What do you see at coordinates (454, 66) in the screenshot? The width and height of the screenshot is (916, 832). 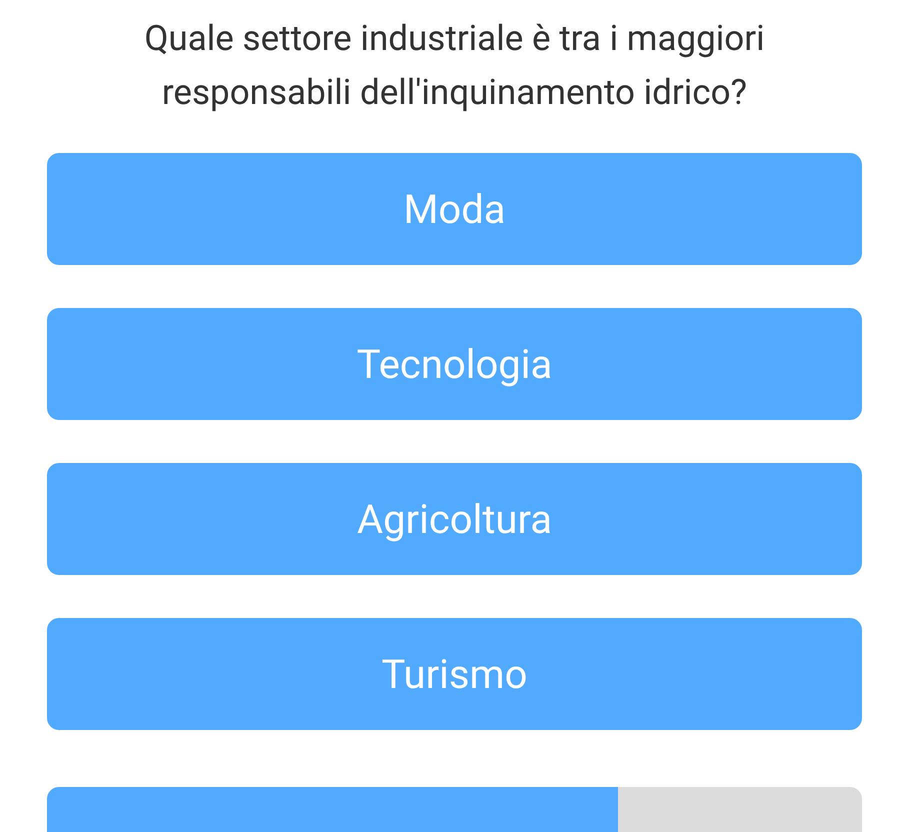 I see `question-text: Quale settore industriale è tra i maggiori responsabili dell'inquinamento idrico?` at bounding box center [454, 66].